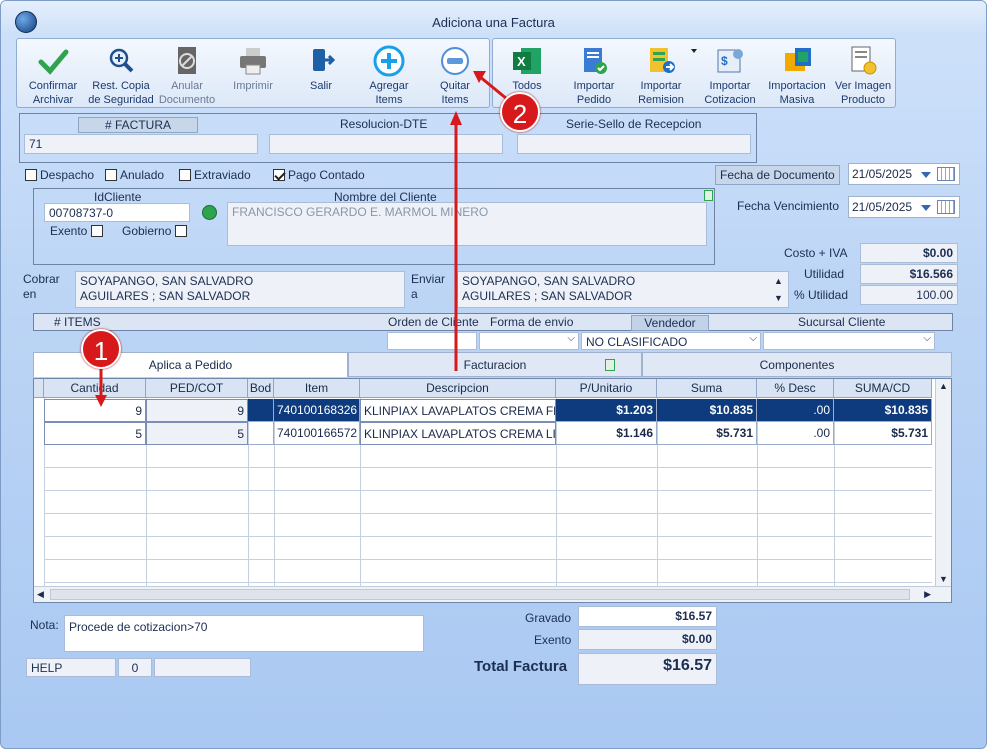 This screenshot has width=987, height=749. What do you see at coordinates (520, 112) in the screenshot?
I see `annotation-badge-2: 2` at bounding box center [520, 112].